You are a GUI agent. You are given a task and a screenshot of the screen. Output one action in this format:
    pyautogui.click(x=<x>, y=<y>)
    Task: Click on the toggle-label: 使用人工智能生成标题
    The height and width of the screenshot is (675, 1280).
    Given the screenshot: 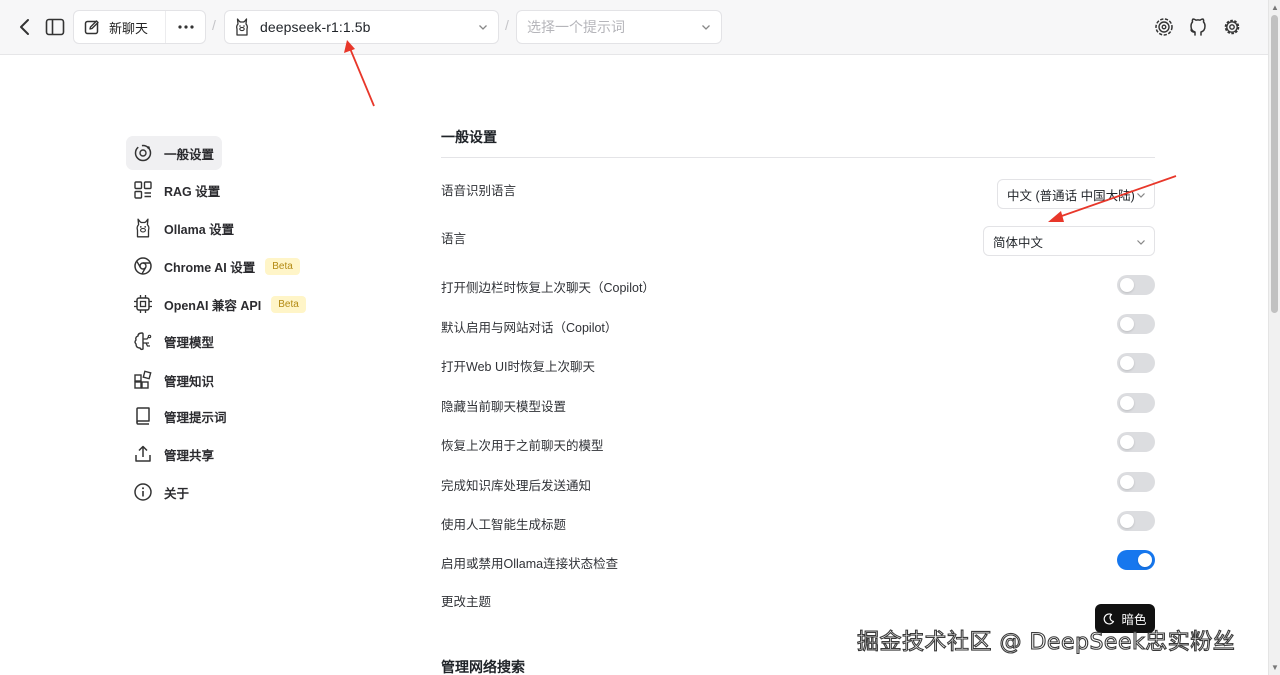 What is the action you would take?
    pyautogui.click(x=504, y=525)
    